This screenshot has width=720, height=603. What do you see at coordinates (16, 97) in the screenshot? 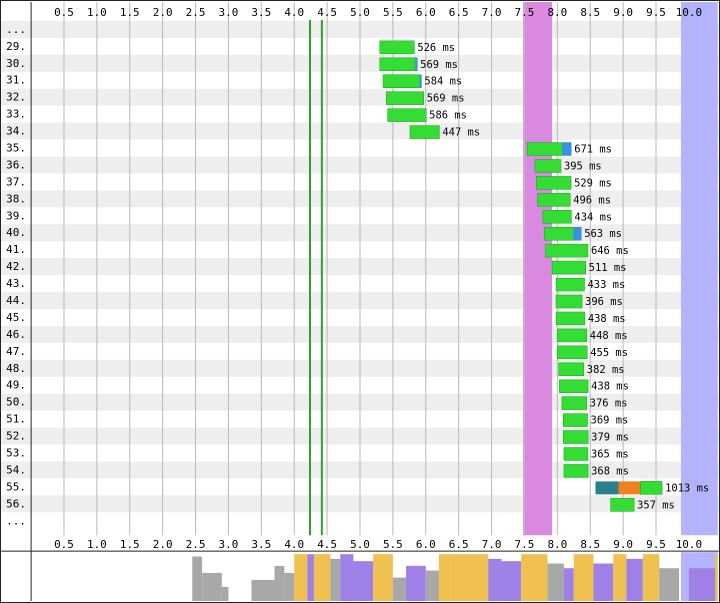
I see `request-number: 32.` at bounding box center [16, 97].